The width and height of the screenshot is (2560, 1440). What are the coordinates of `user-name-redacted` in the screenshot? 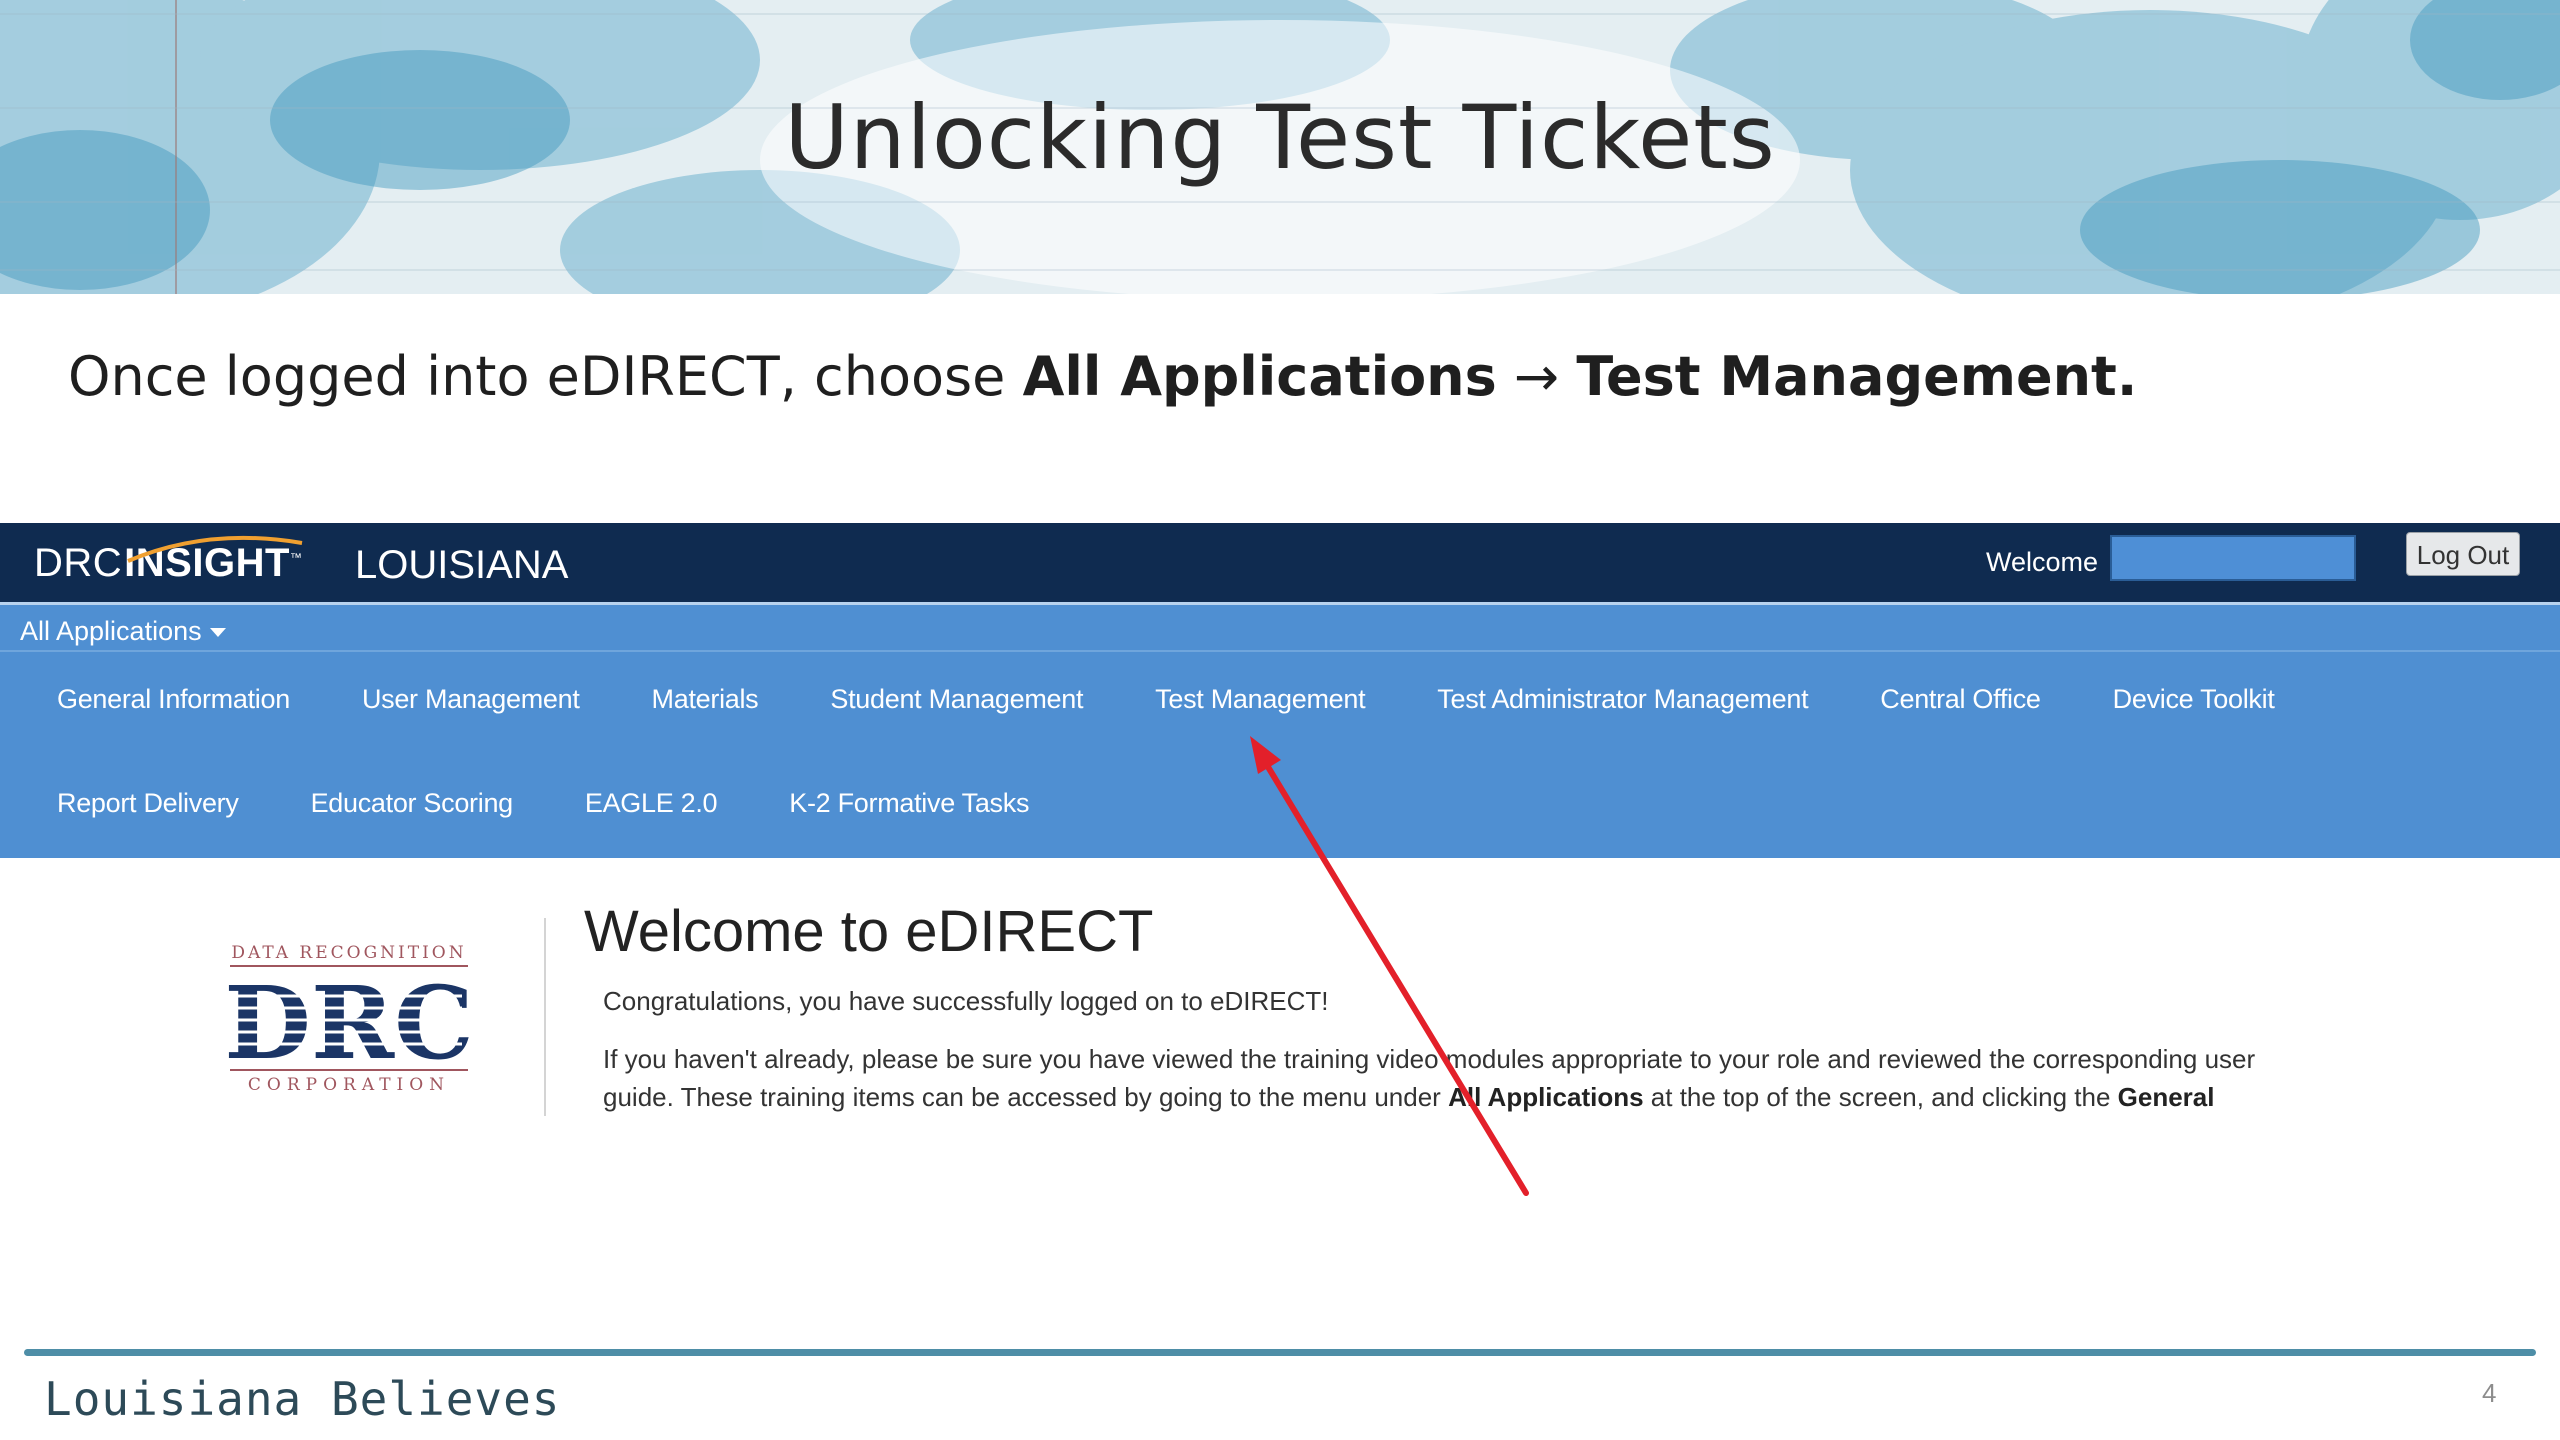 It's located at (2233, 558).